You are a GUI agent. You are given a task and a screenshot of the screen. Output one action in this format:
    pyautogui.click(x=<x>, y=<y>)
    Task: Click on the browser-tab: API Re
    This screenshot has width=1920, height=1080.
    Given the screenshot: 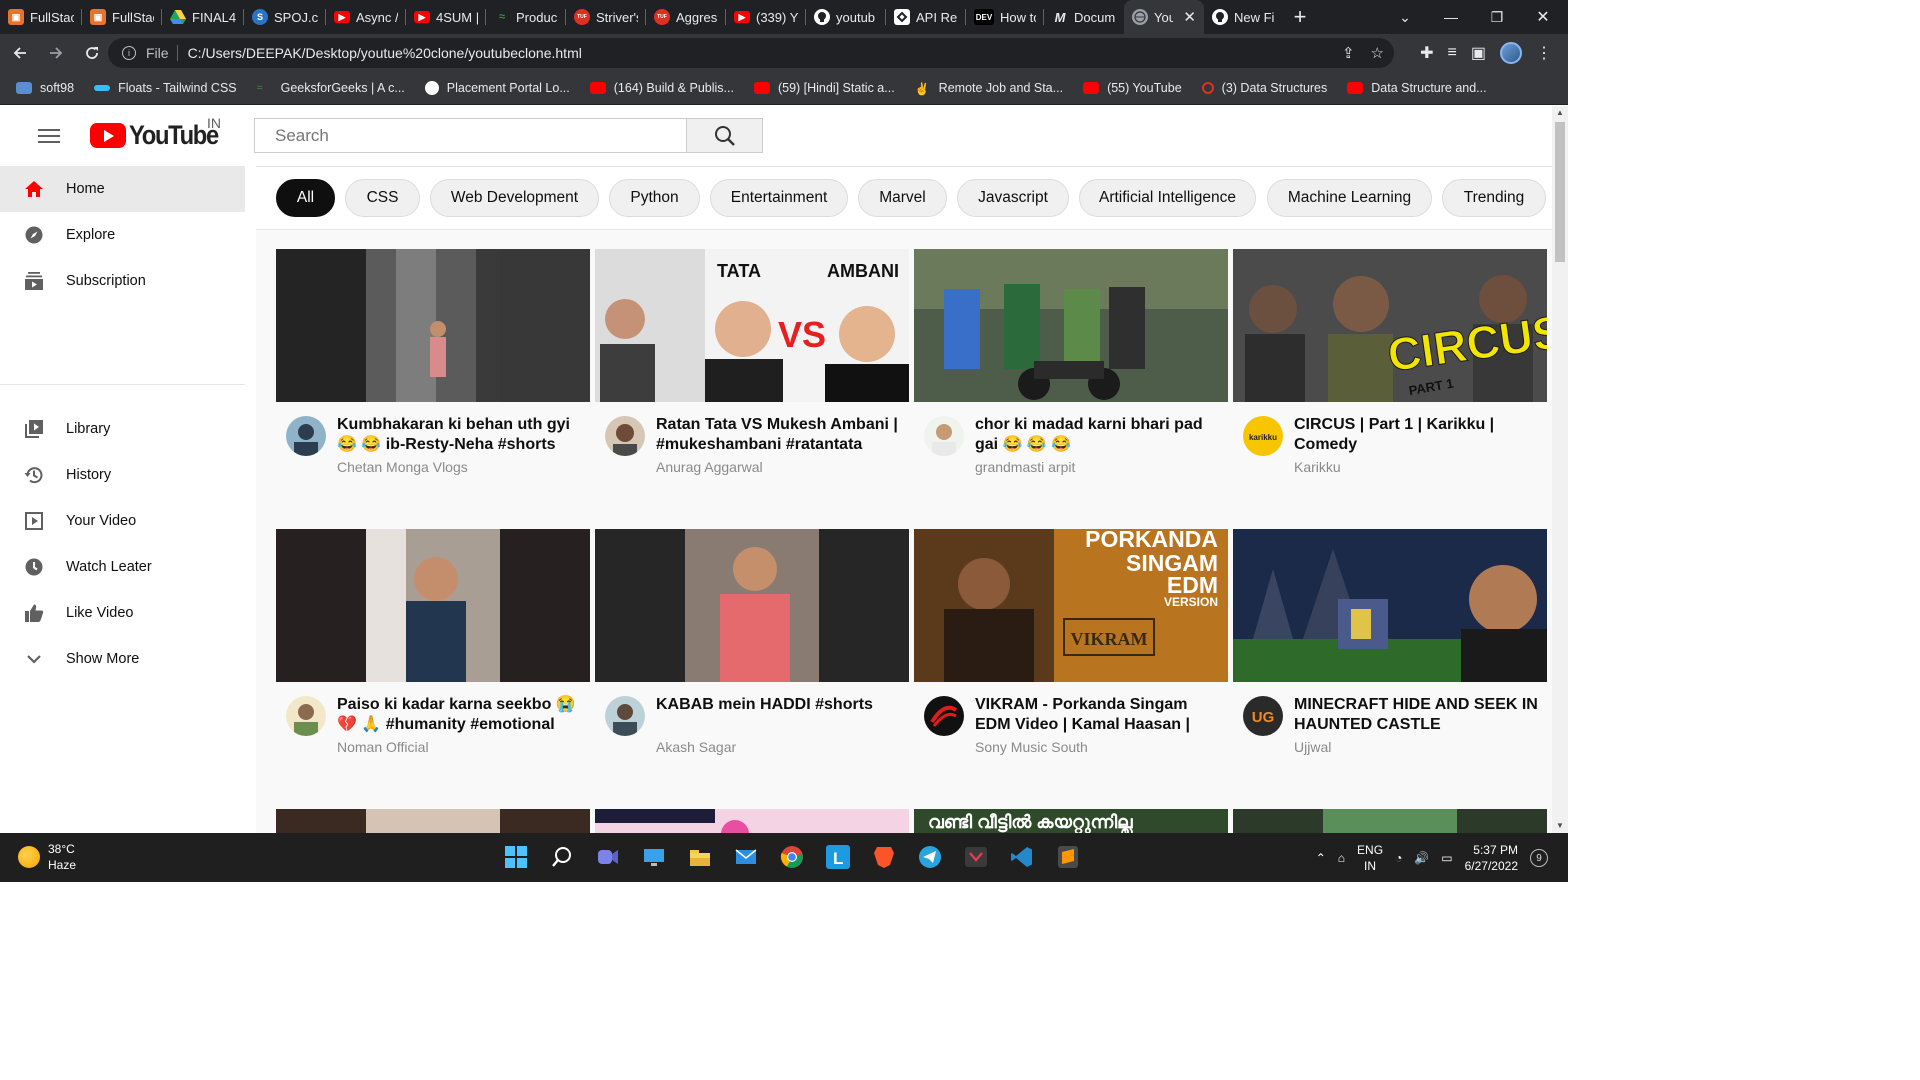 What is the action you would take?
    pyautogui.click(x=926, y=17)
    